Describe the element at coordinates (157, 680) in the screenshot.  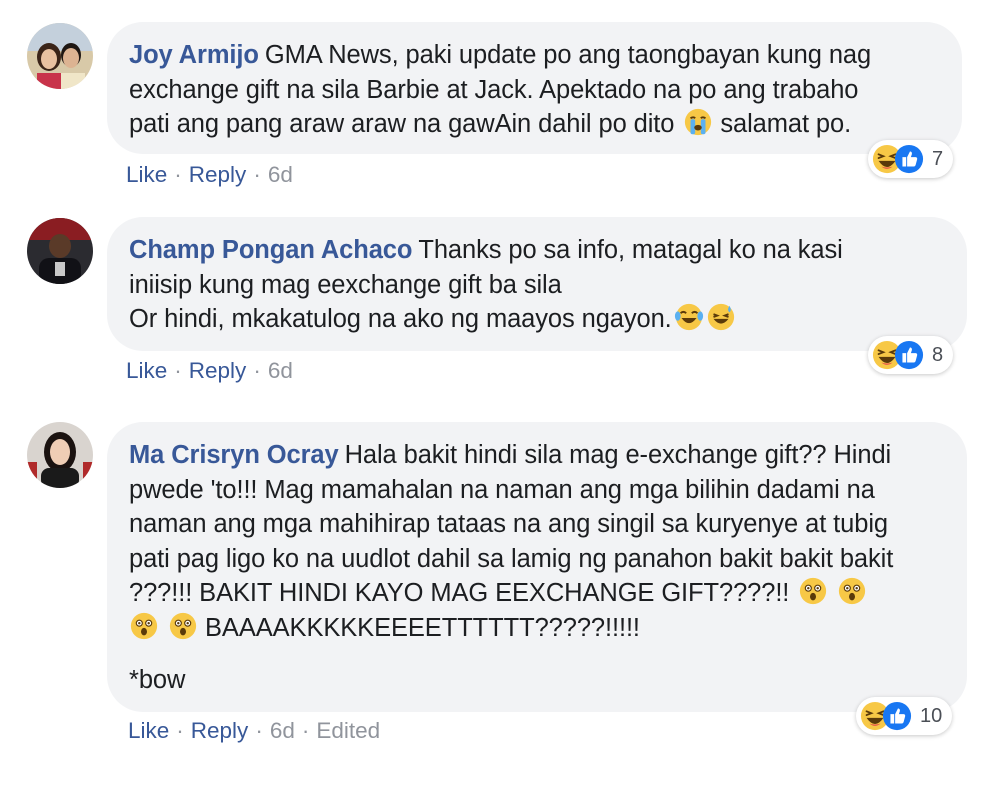
I see `comment-text: *bow` at that location.